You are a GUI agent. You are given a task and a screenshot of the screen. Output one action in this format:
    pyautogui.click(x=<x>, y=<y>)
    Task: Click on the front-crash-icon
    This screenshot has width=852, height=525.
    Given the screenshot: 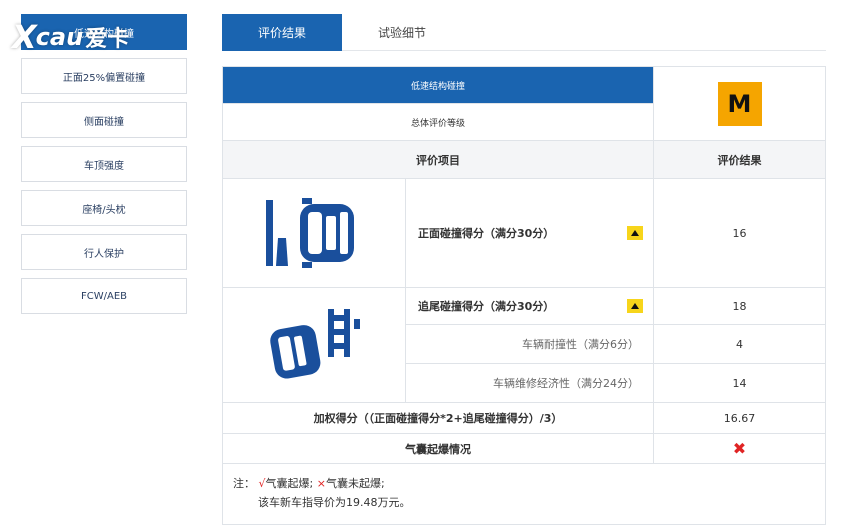 What is the action you would take?
    pyautogui.click(x=310, y=233)
    